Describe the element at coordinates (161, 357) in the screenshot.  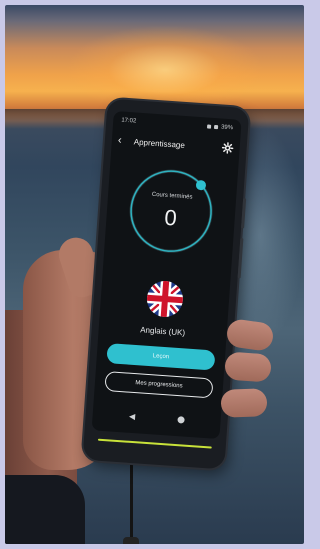
I see `lesson-button: Leçon` at that location.